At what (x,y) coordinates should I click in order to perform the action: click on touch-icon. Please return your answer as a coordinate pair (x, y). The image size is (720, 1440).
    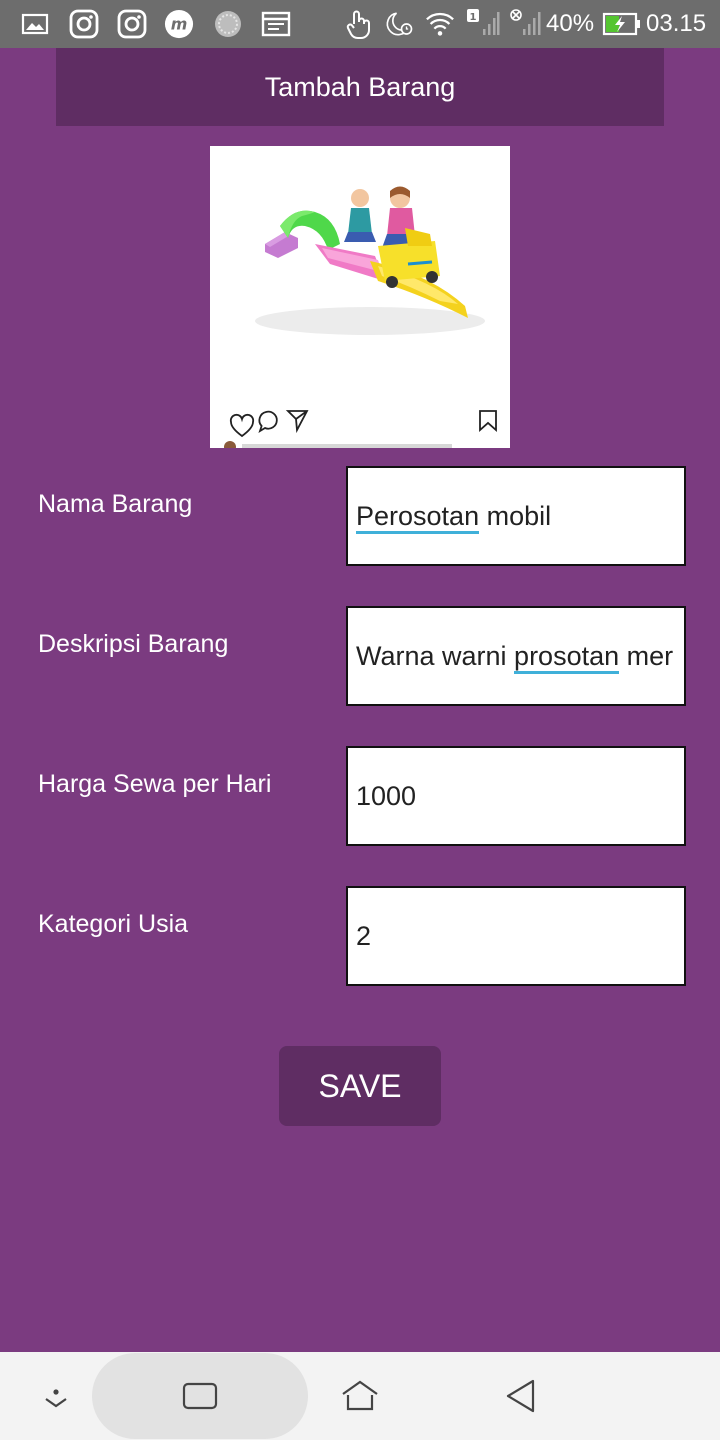
    Looking at the image, I should click on (358, 24).